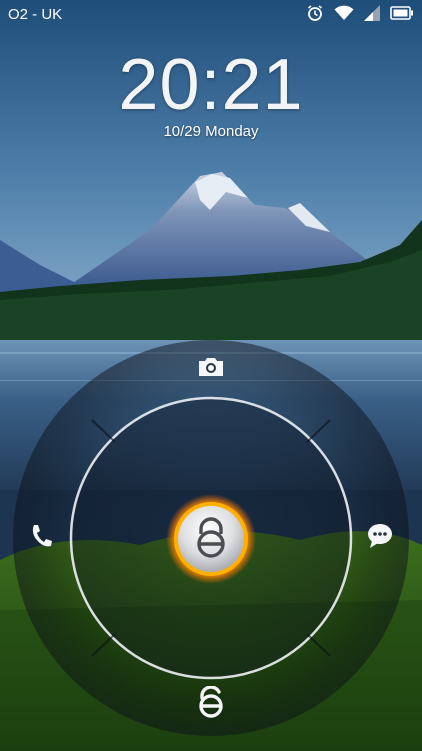 This screenshot has width=422, height=751. Describe the element at coordinates (360, 15) in the screenshot. I see `status-icons` at that location.